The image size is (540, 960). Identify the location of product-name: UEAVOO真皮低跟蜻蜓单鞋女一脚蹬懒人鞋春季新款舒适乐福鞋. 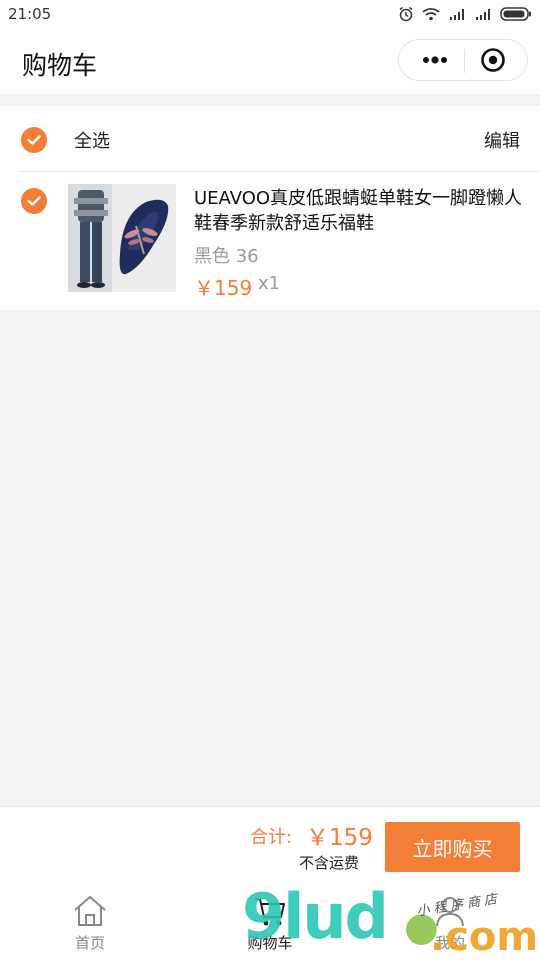
(359, 211).